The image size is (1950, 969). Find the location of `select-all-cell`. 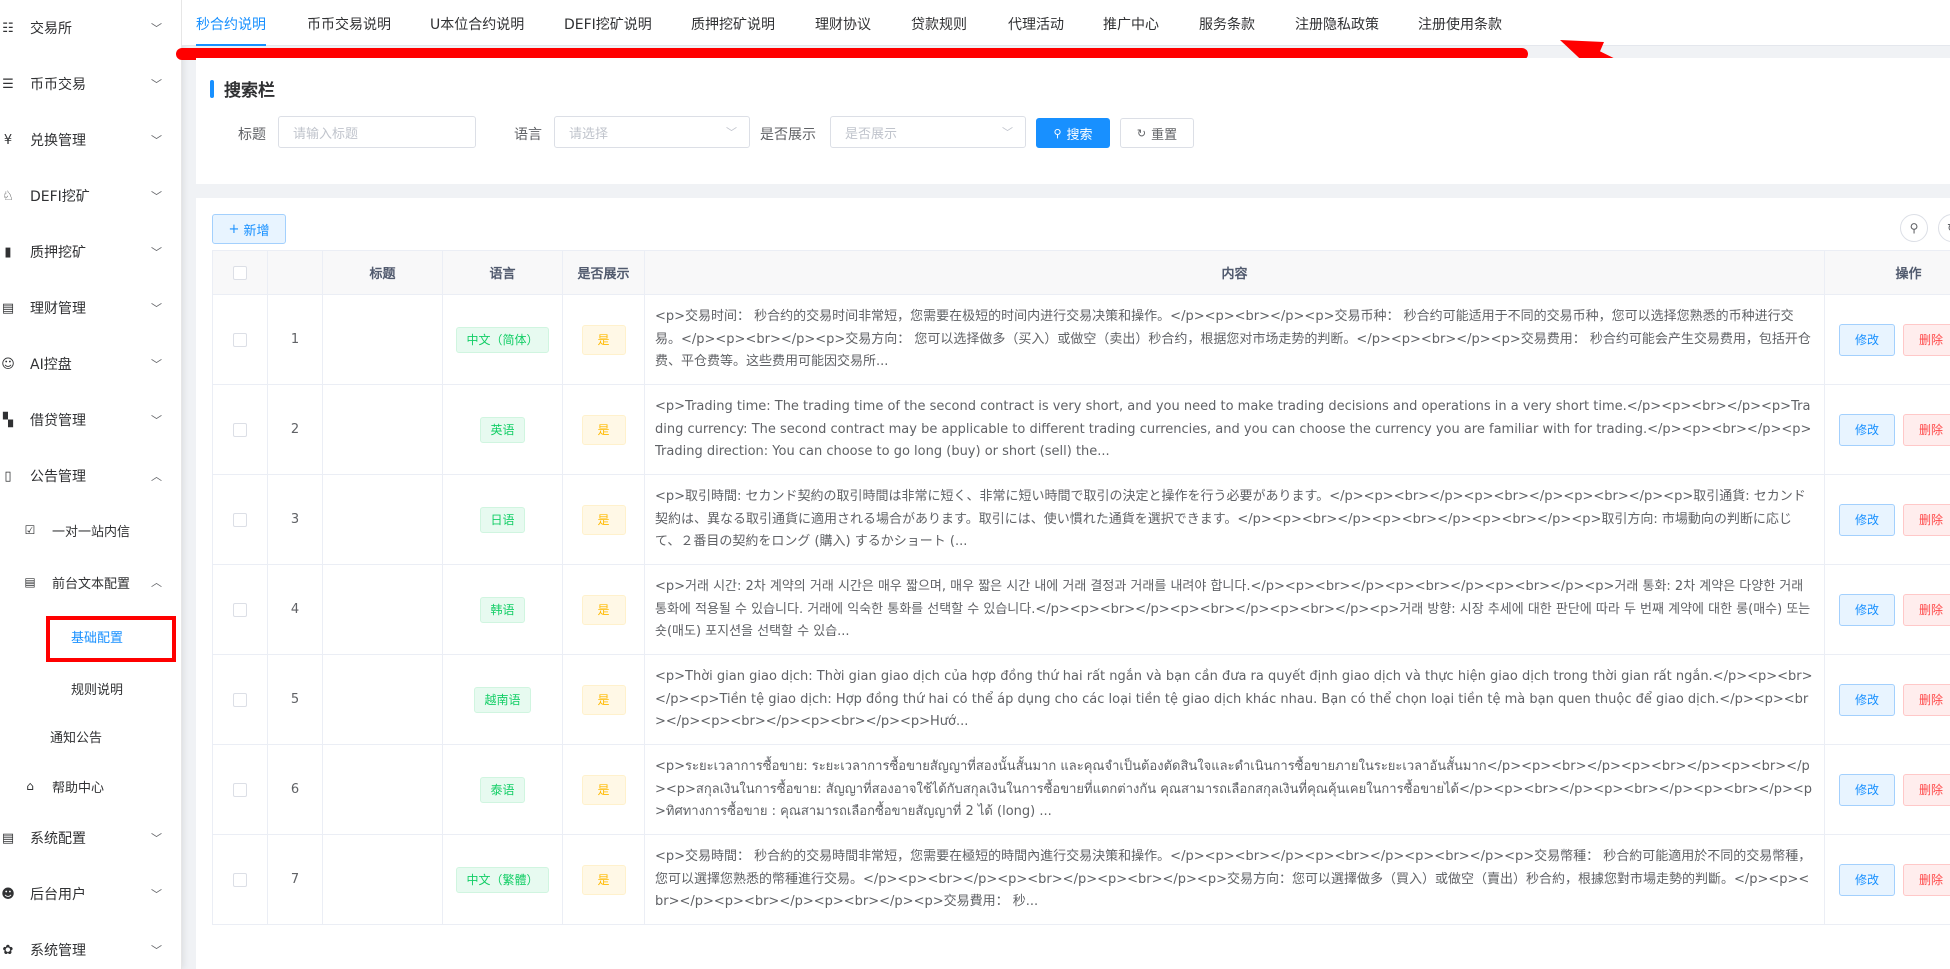

select-all-cell is located at coordinates (240, 272).